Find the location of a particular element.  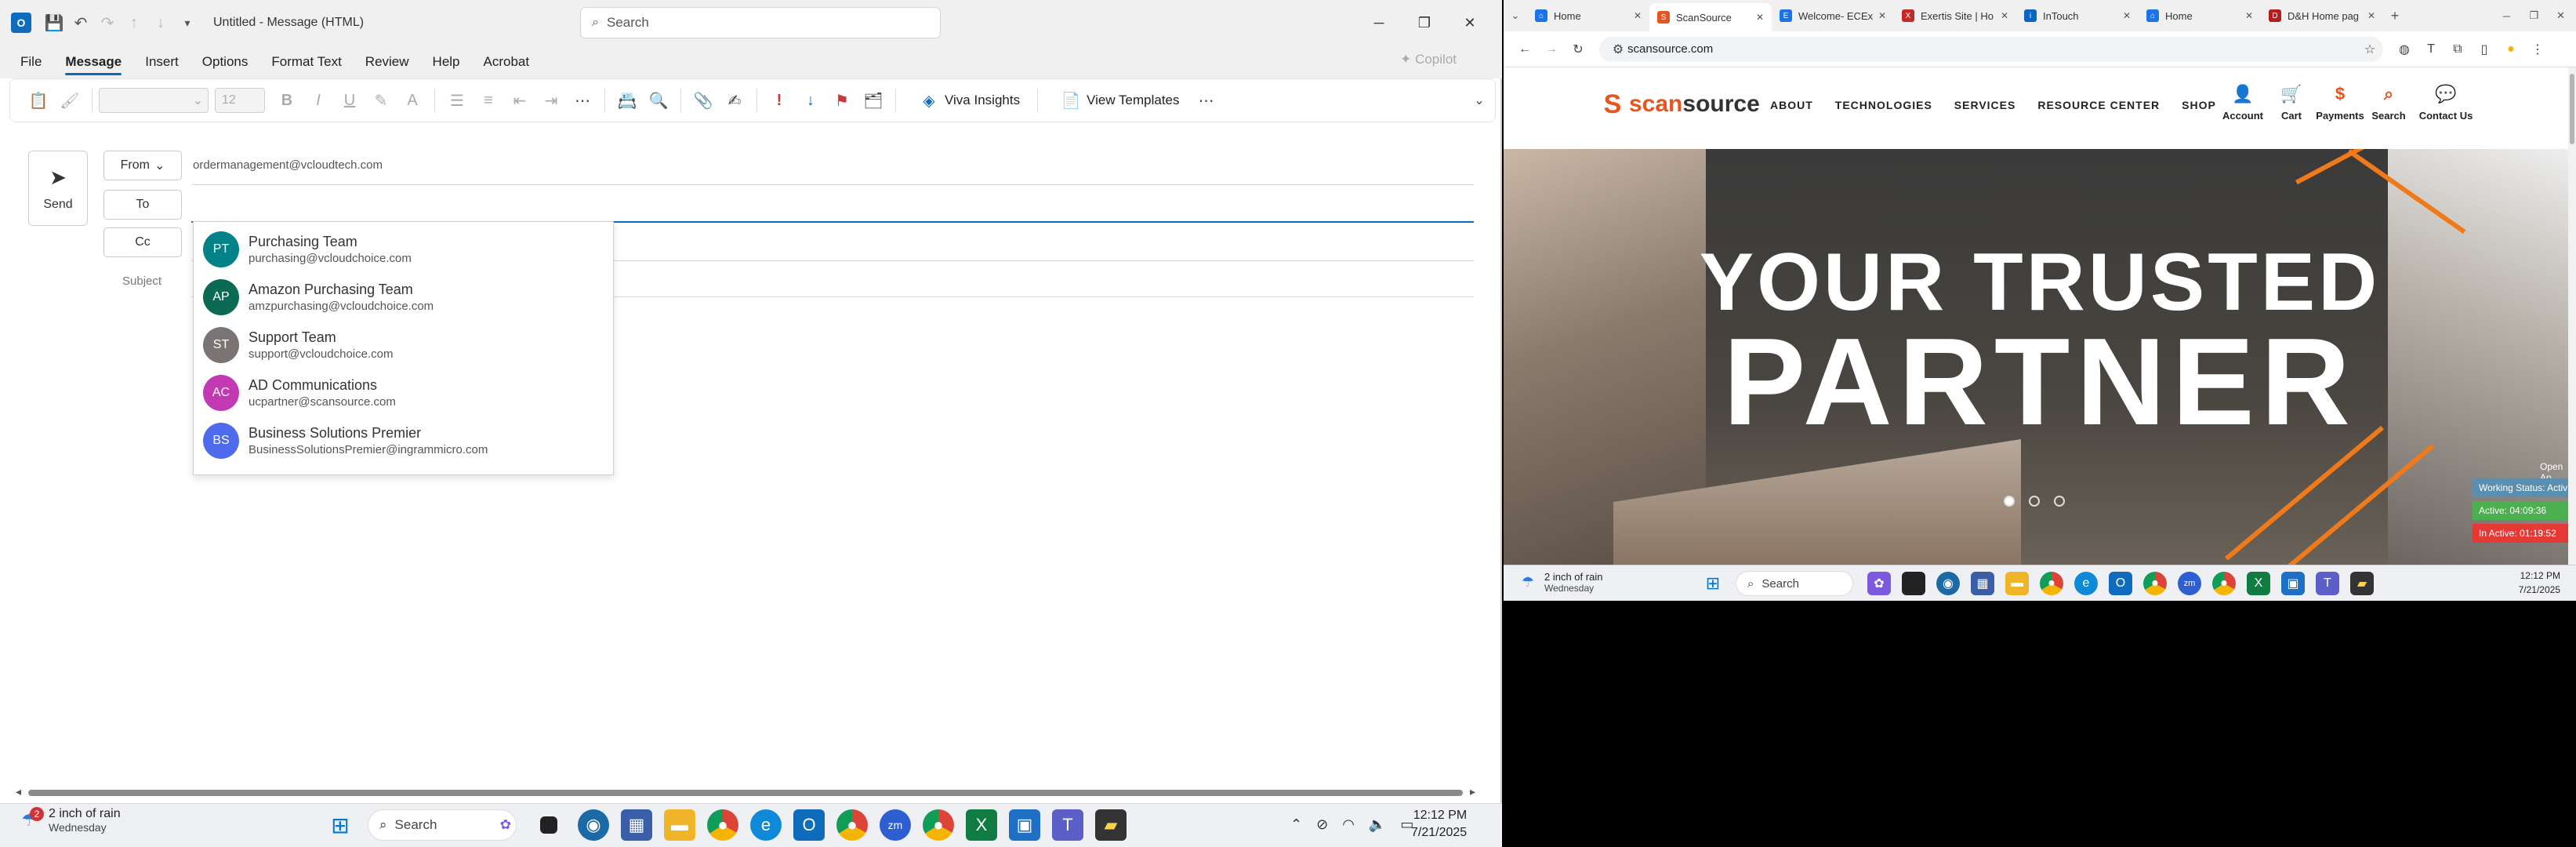

calculator-icon: ◉ is located at coordinates (1948, 583).